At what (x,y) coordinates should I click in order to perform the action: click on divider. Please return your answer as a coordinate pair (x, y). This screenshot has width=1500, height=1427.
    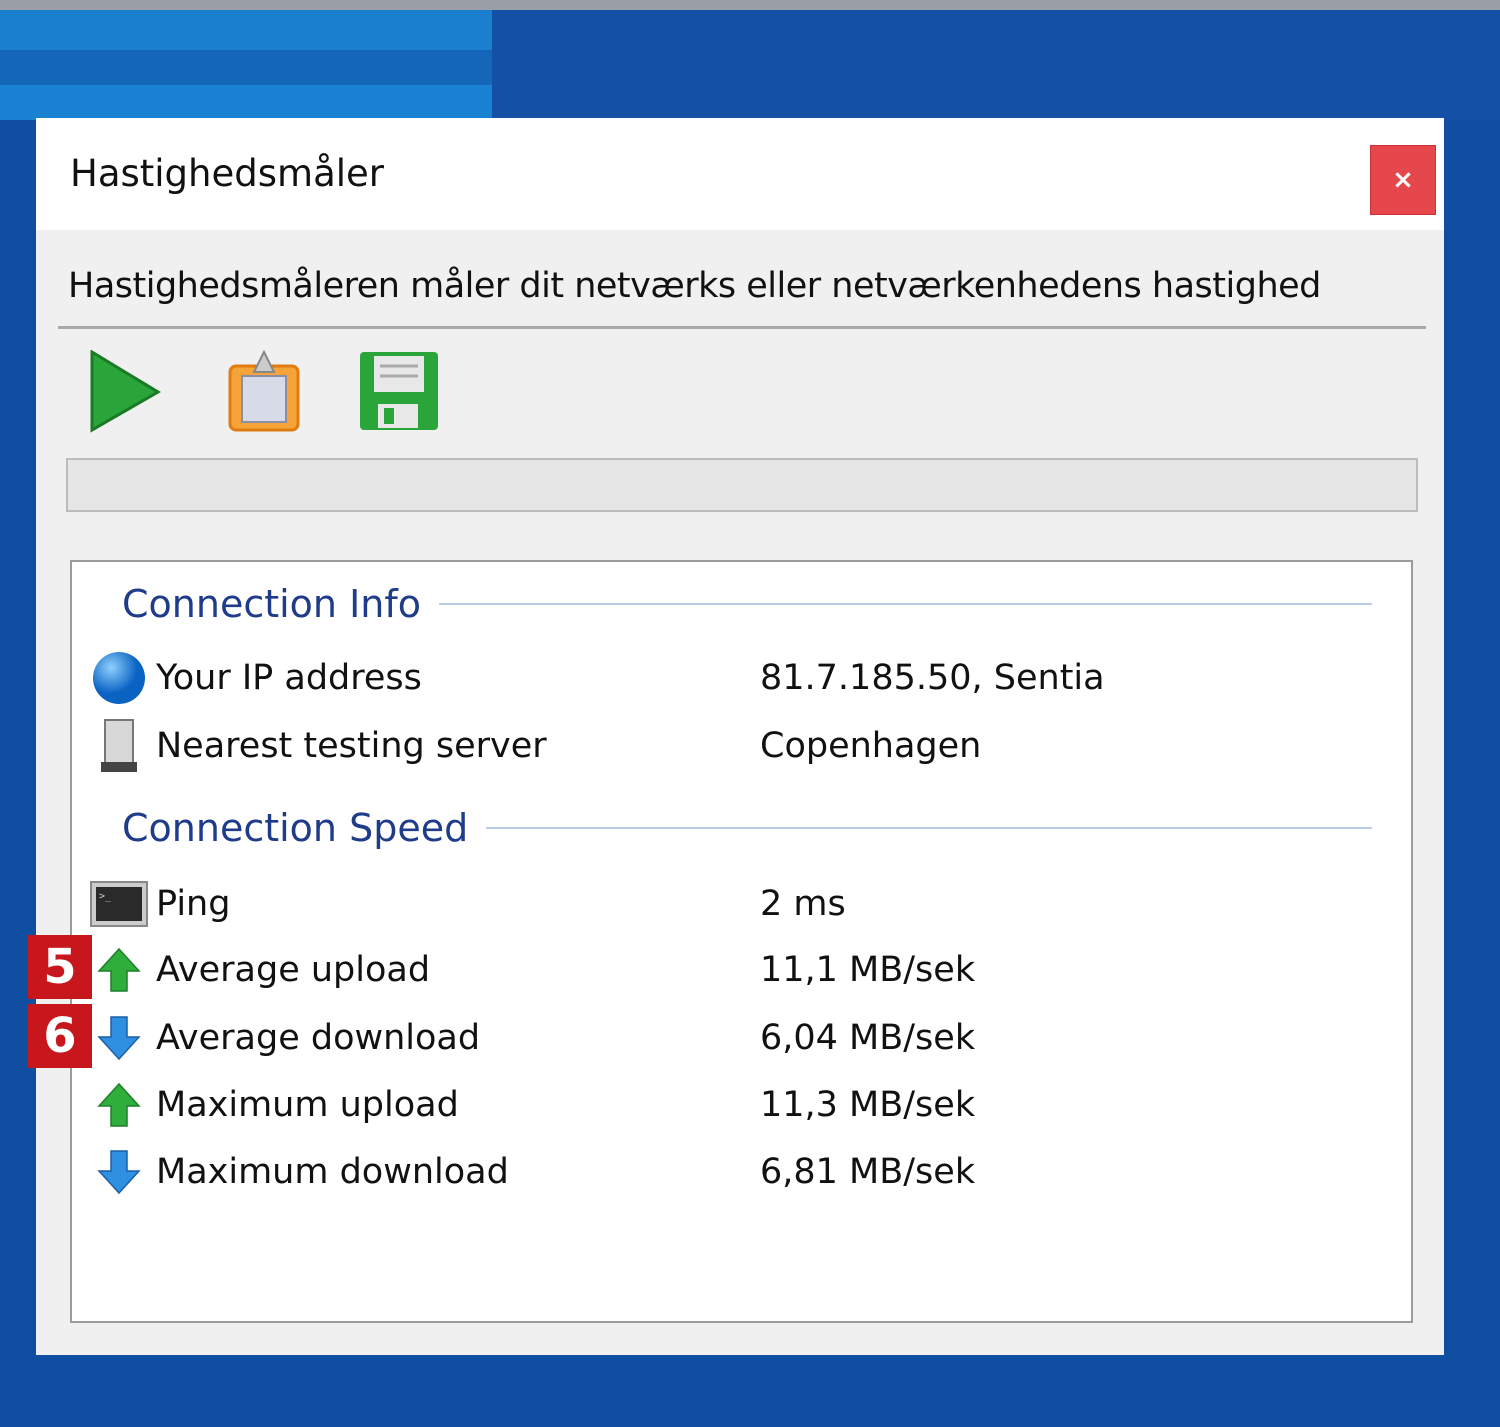
    Looking at the image, I should click on (742, 327).